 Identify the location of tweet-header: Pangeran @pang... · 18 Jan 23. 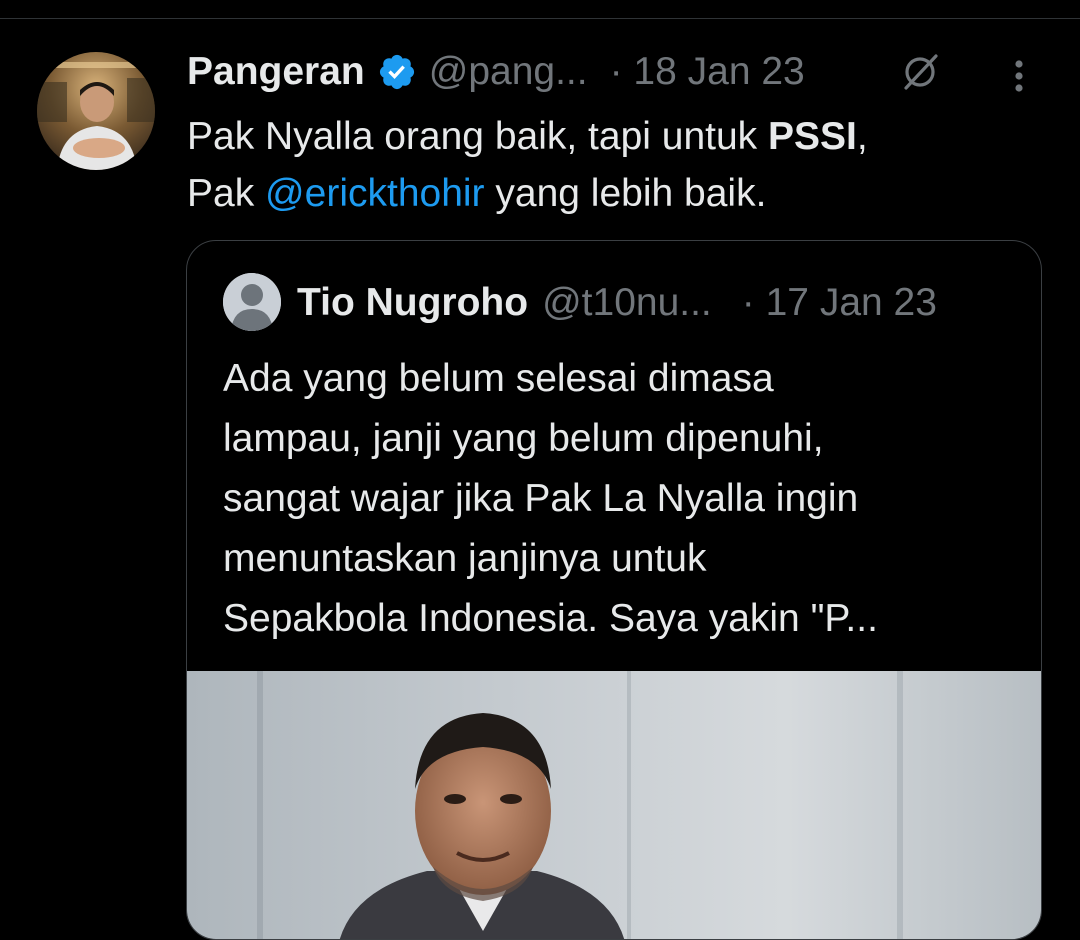
(496, 72).